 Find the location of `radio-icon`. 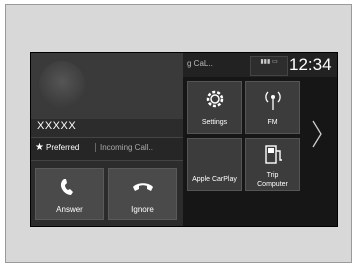

radio-icon is located at coordinates (273, 100).